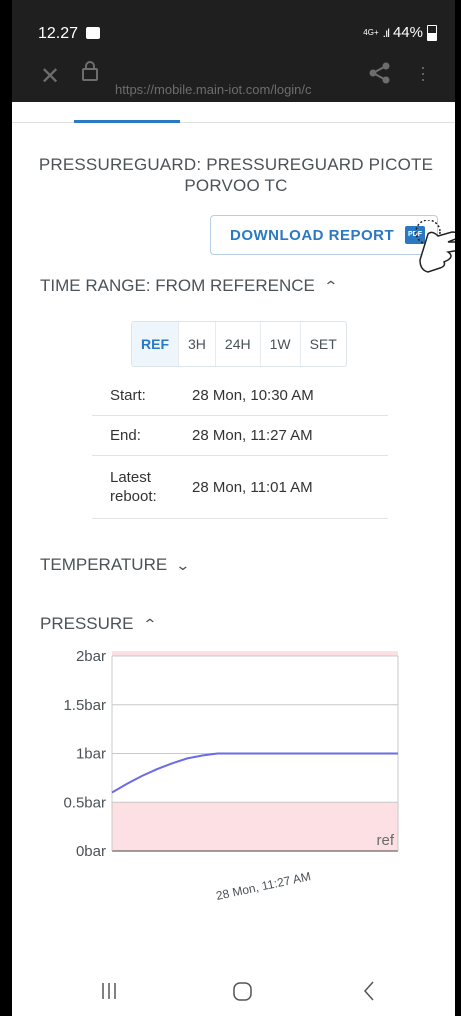 The height and width of the screenshot is (1016, 461). Describe the element at coordinates (182, 565) in the screenshot. I see `chevron-down-icon: ⌄` at that location.